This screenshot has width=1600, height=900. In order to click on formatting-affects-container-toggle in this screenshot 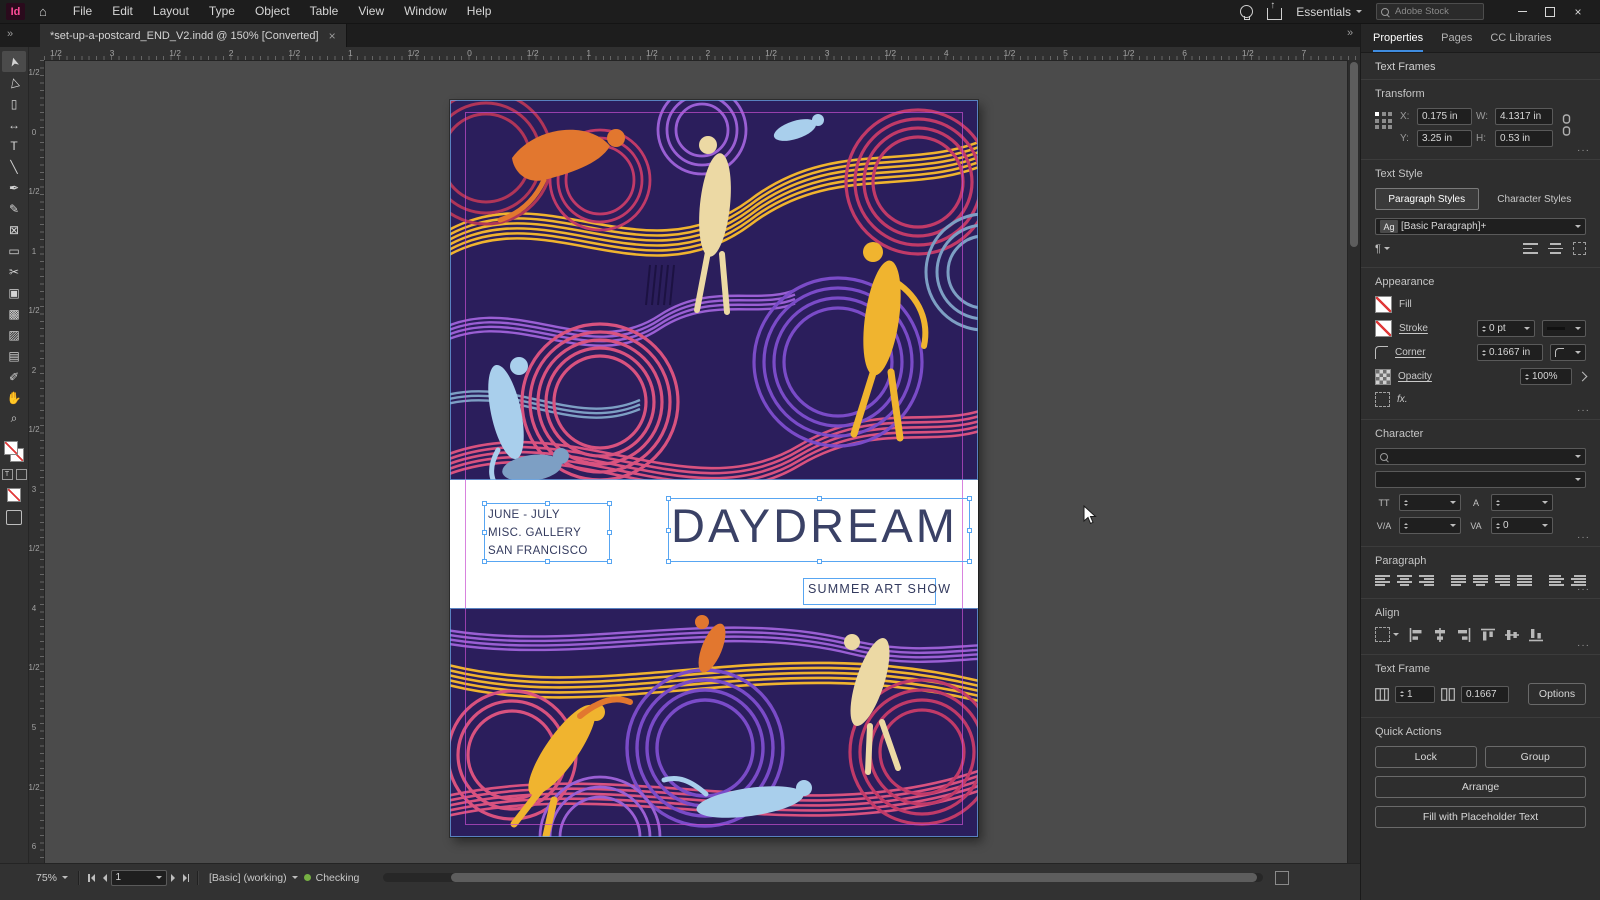, I will do `click(21, 474)`.